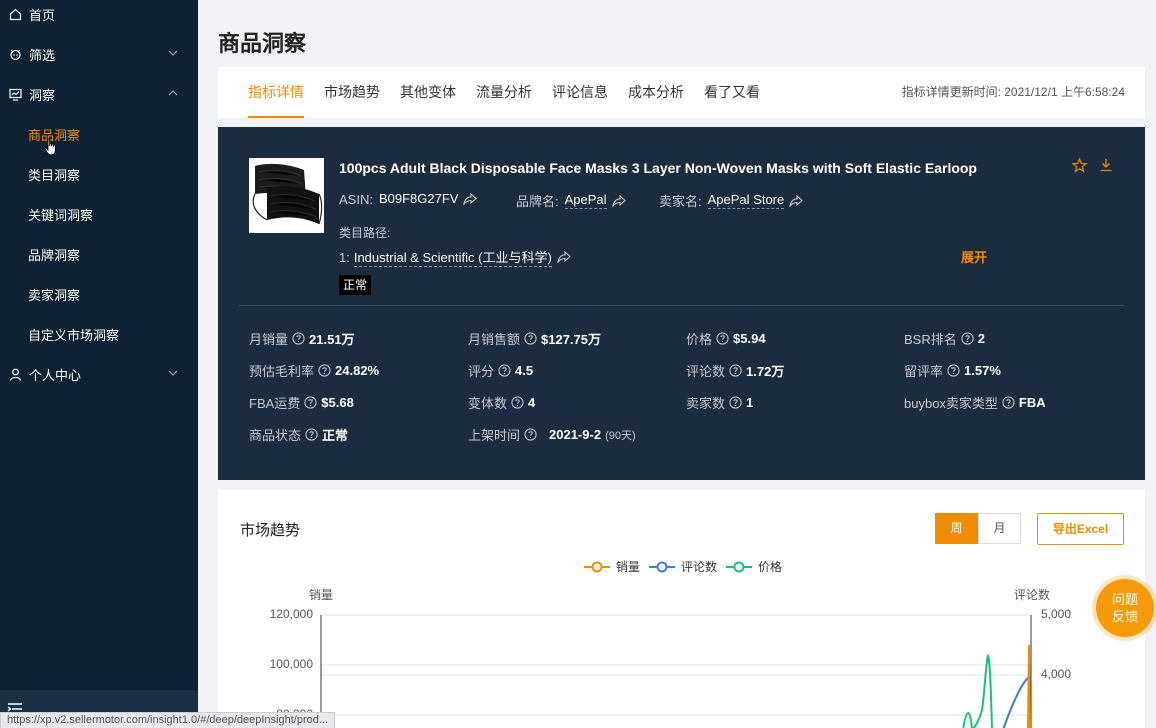 This screenshot has width=1156, height=728. Describe the element at coordinates (656, 92) in the screenshot. I see `tab-cost-analysis: 成本分析` at that location.